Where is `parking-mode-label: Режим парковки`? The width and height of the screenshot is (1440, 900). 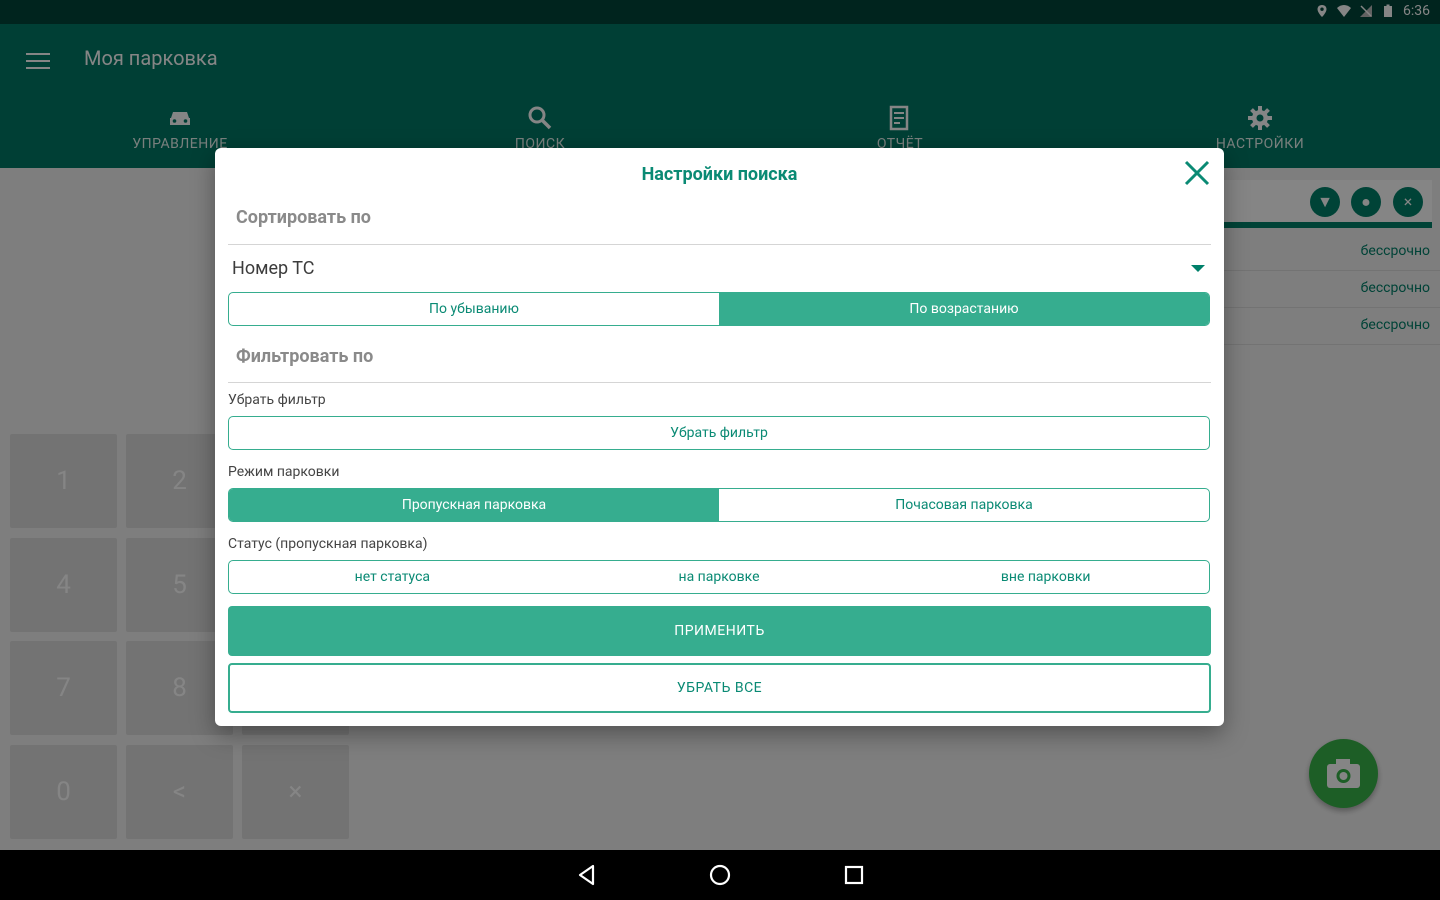
parking-mode-label: Режим парковки is located at coordinates (284, 472).